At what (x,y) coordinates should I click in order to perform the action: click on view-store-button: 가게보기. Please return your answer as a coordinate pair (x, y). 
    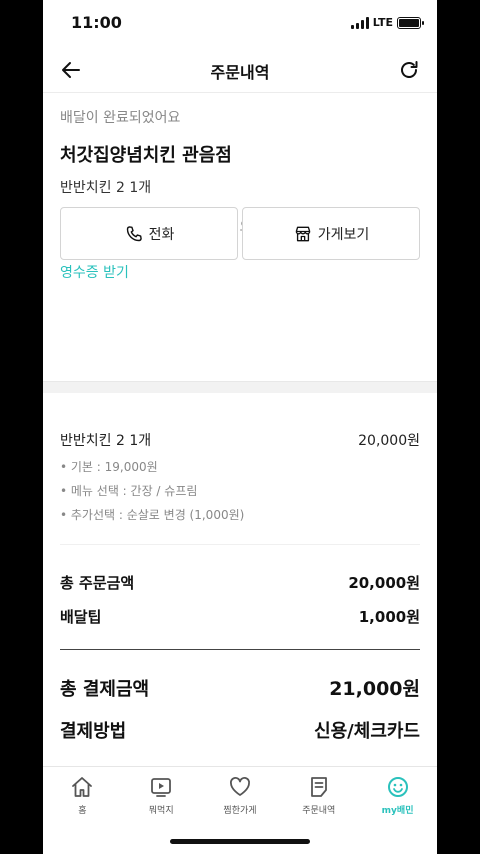
    Looking at the image, I should click on (331, 233).